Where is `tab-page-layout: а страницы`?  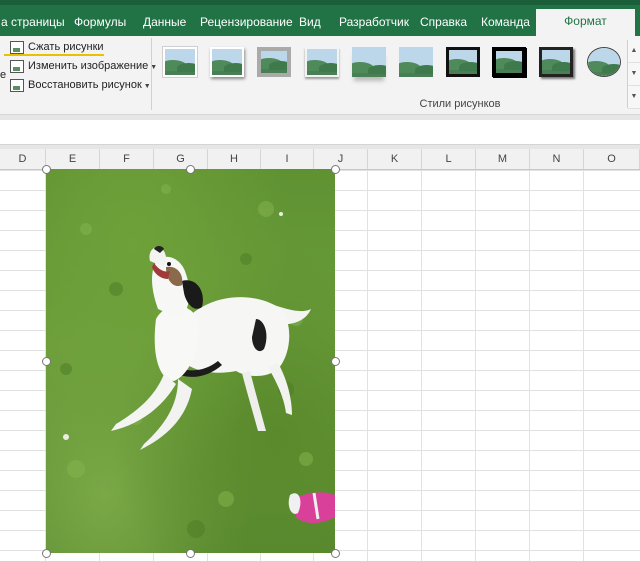 tab-page-layout: а страницы is located at coordinates (33, 23).